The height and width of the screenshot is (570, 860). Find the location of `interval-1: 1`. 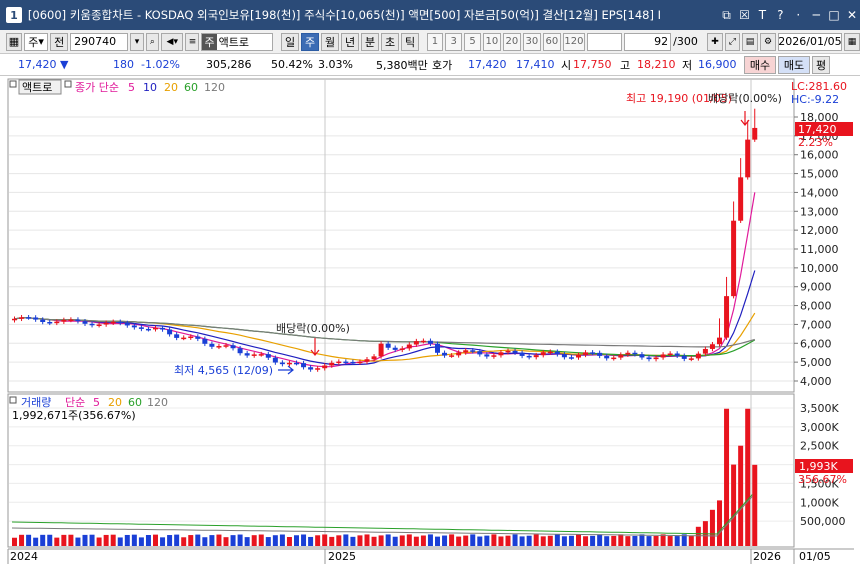

interval-1: 1 is located at coordinates (435, 41).